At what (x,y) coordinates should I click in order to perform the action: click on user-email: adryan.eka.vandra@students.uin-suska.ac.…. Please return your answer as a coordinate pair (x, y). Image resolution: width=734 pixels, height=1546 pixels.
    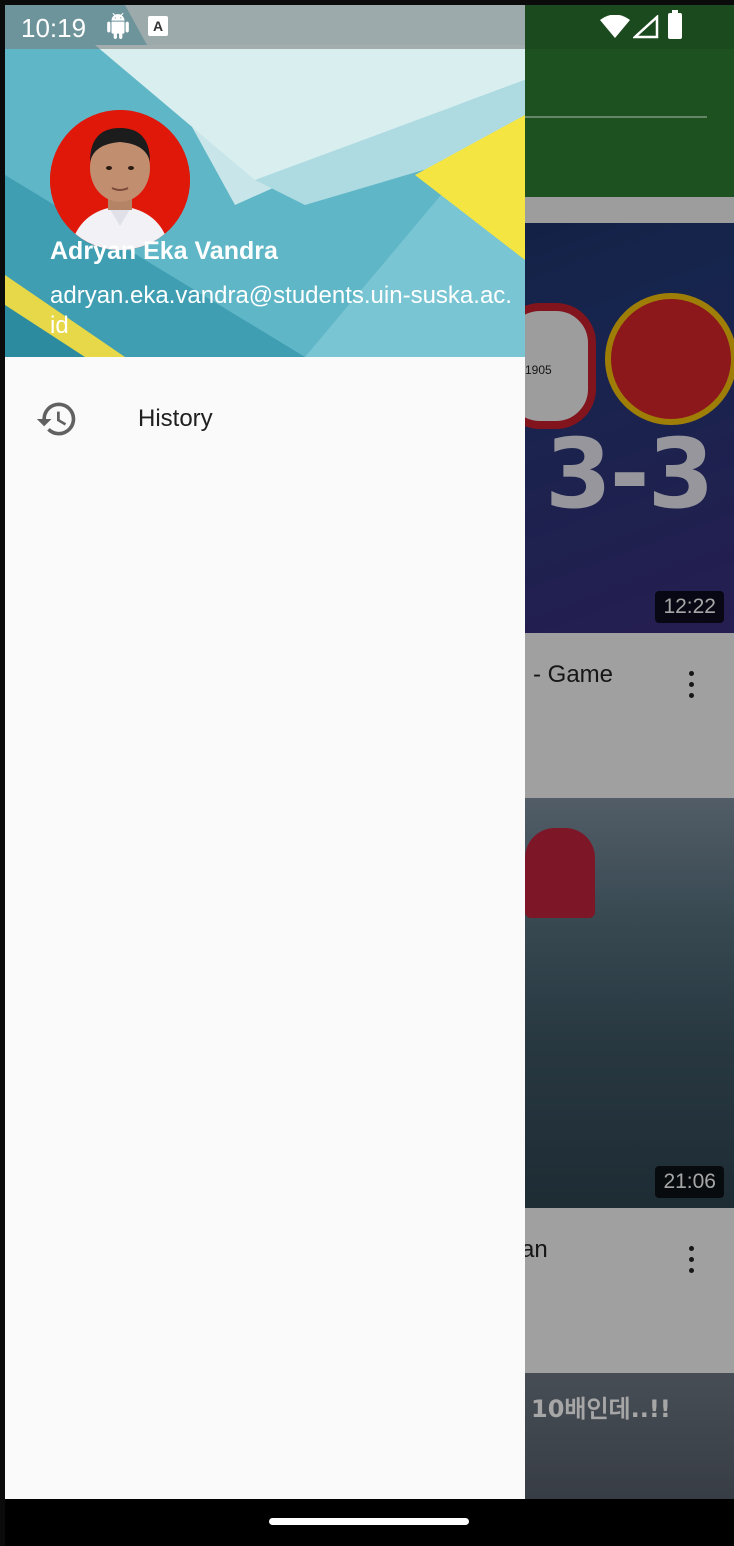
    Looking at the image, I should click on (281, 310).